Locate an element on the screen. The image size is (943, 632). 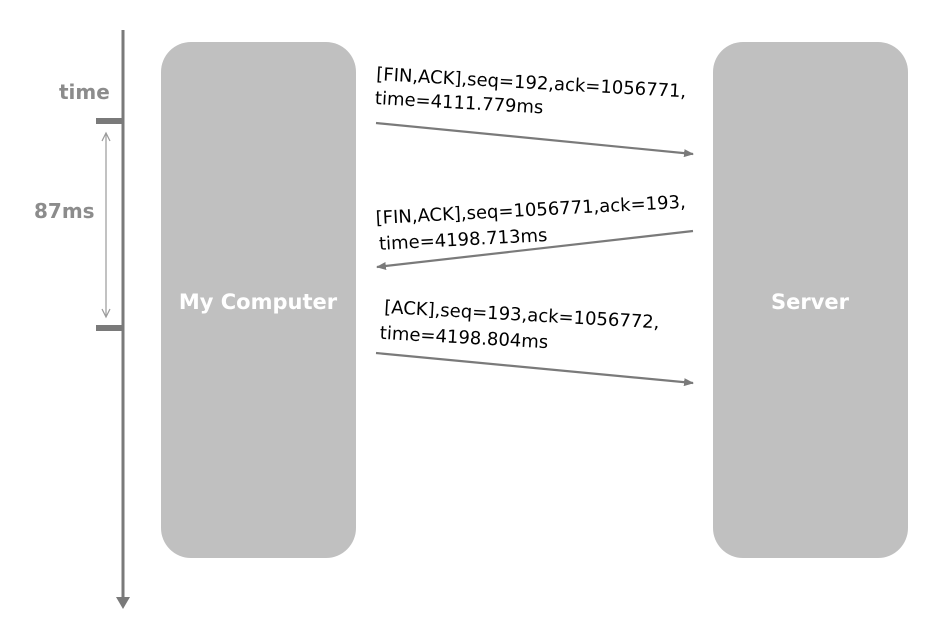
time-axis-label: time is located at coordinates (84, 92).